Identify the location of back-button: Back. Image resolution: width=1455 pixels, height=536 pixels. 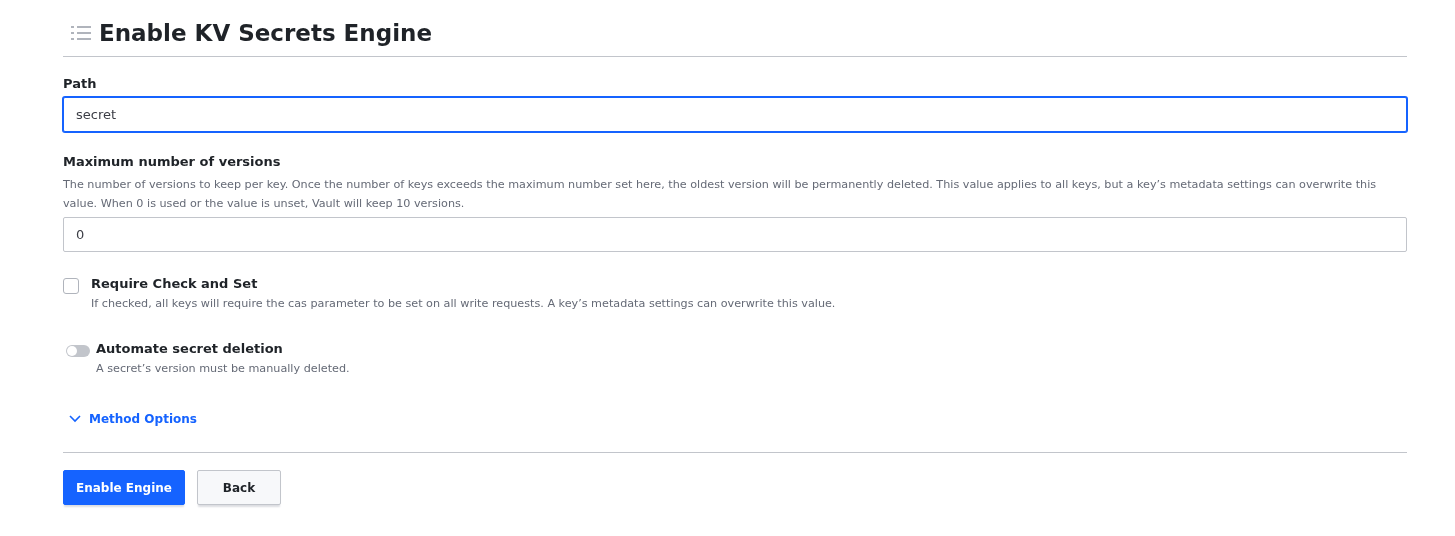
(239, 487).